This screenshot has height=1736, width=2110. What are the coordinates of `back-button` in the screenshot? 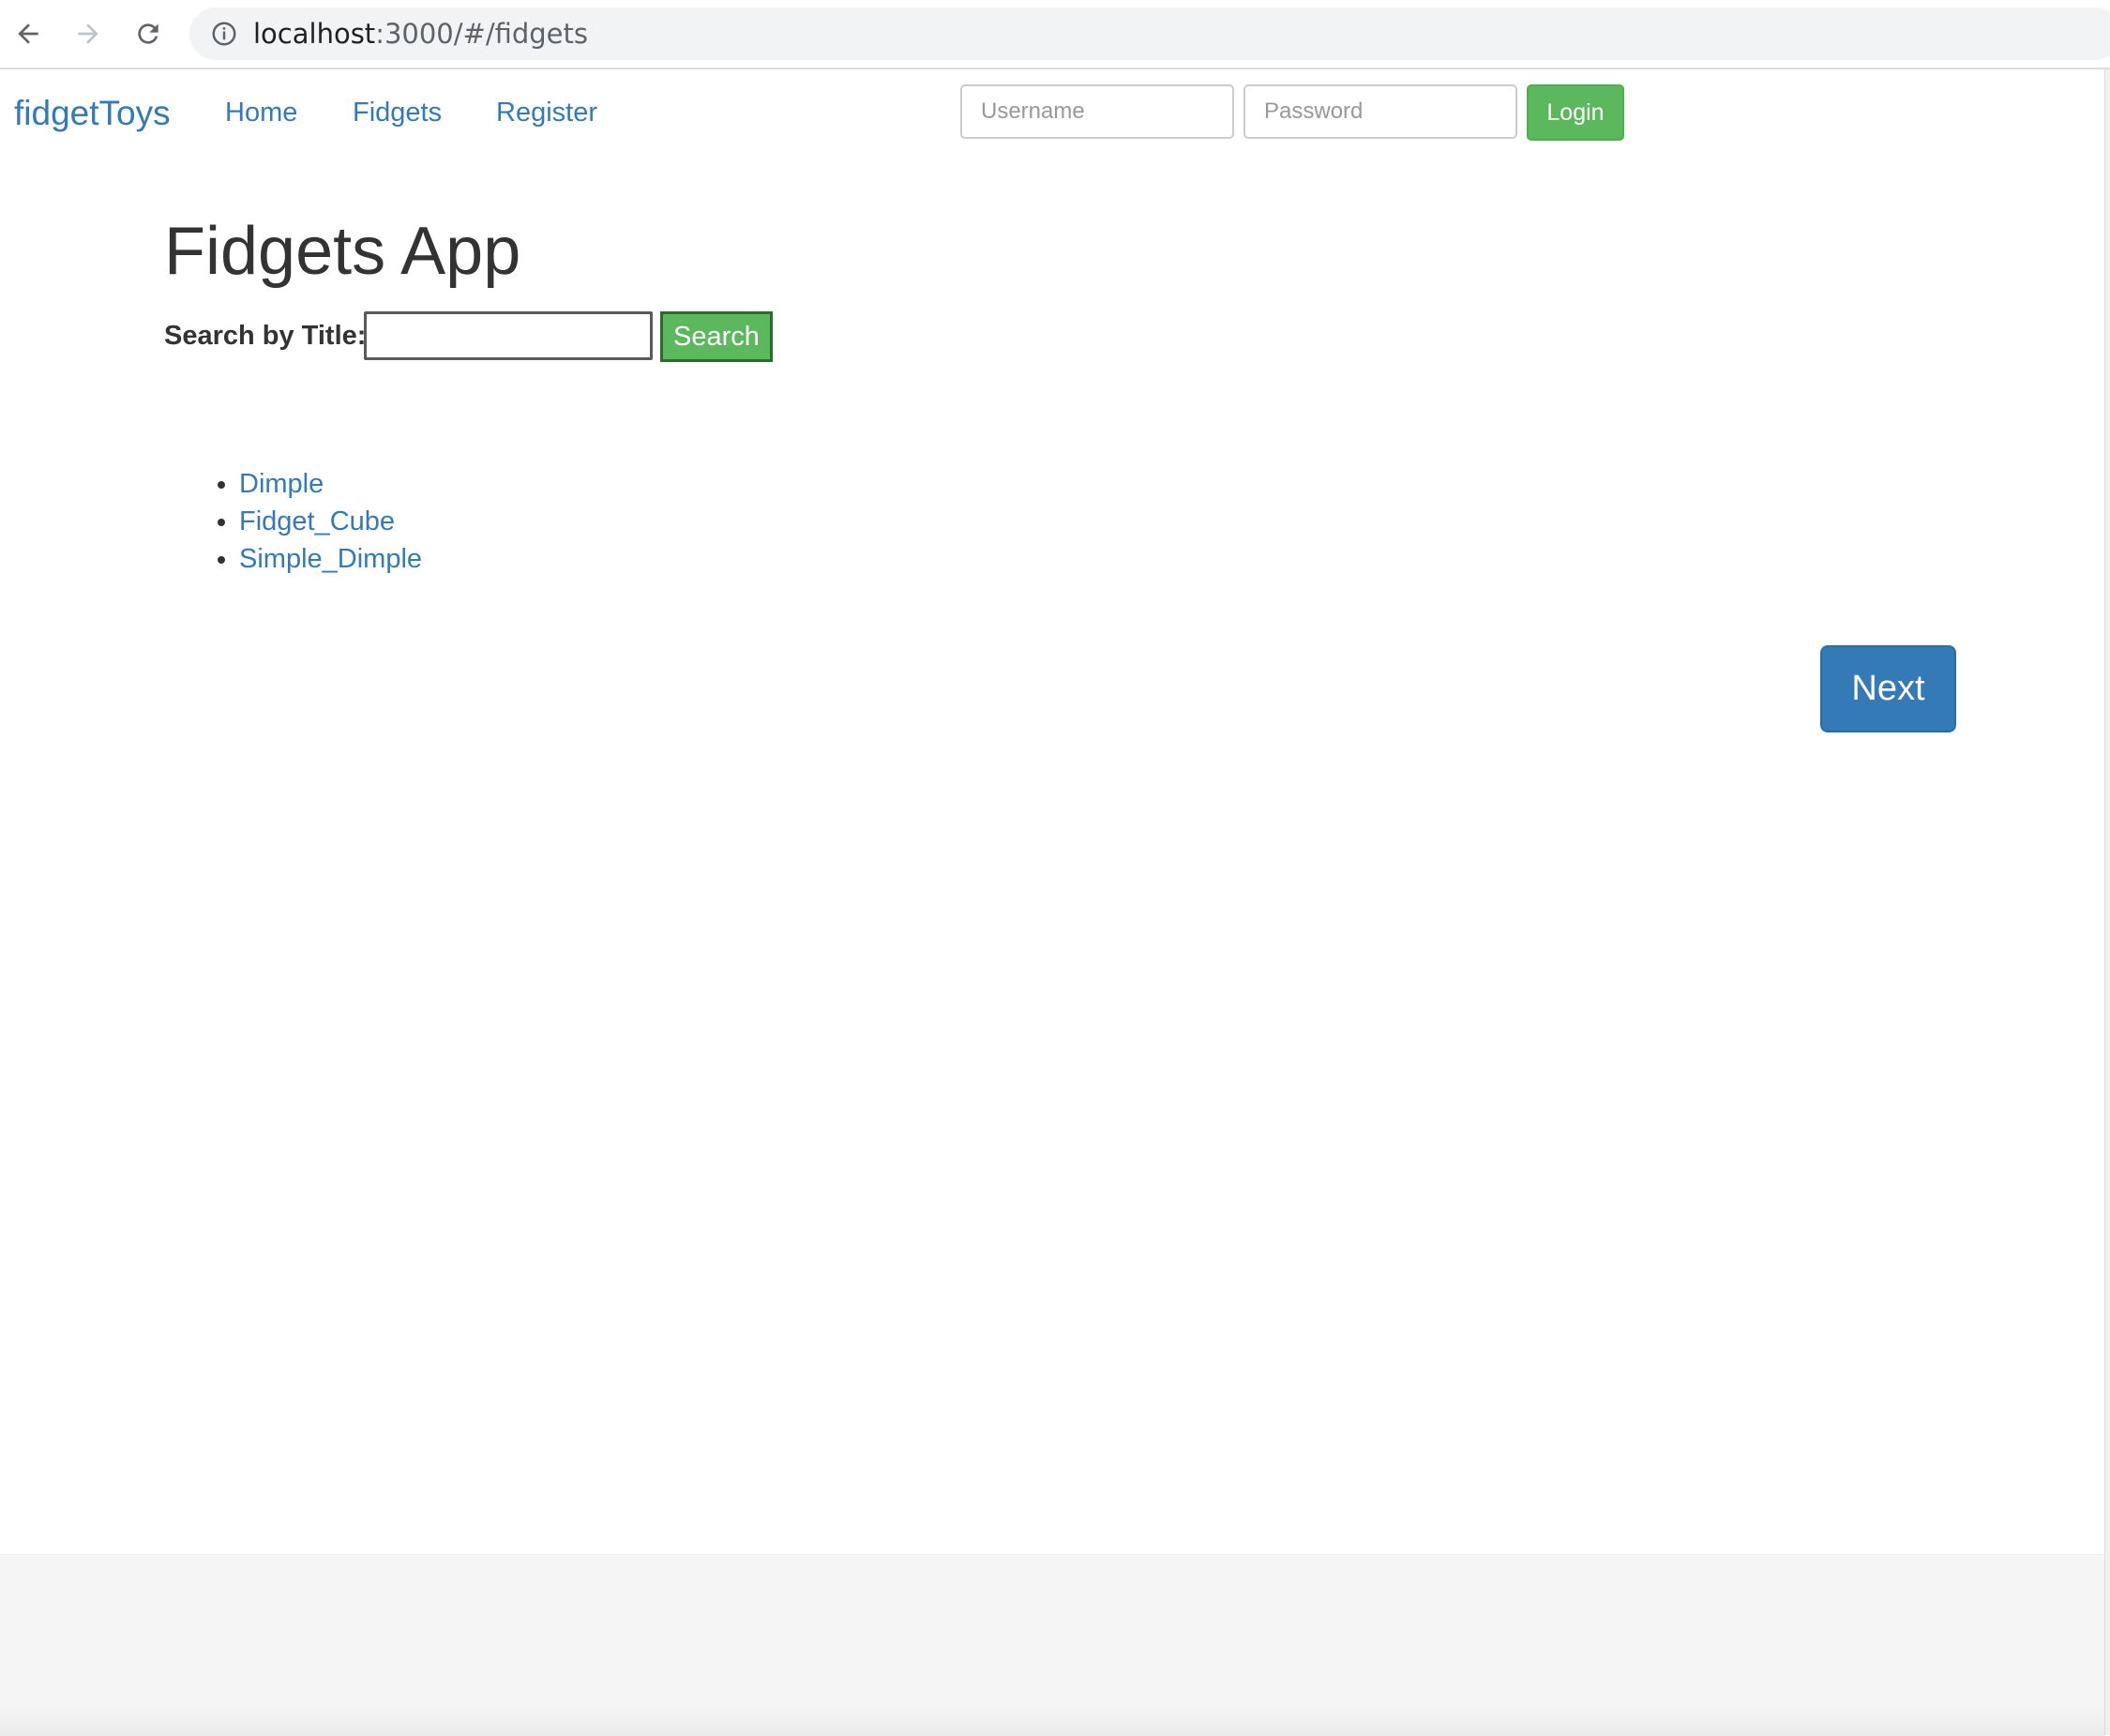 It's located at (29, 33).